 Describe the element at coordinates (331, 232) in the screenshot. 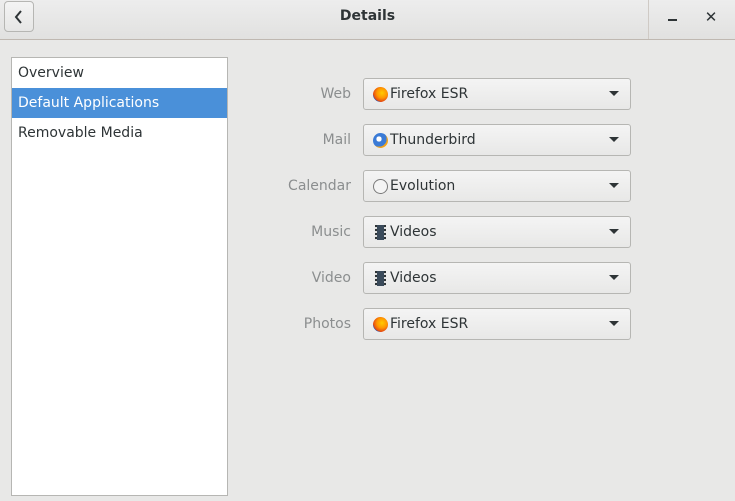

I see `music-label: Music` at that location.